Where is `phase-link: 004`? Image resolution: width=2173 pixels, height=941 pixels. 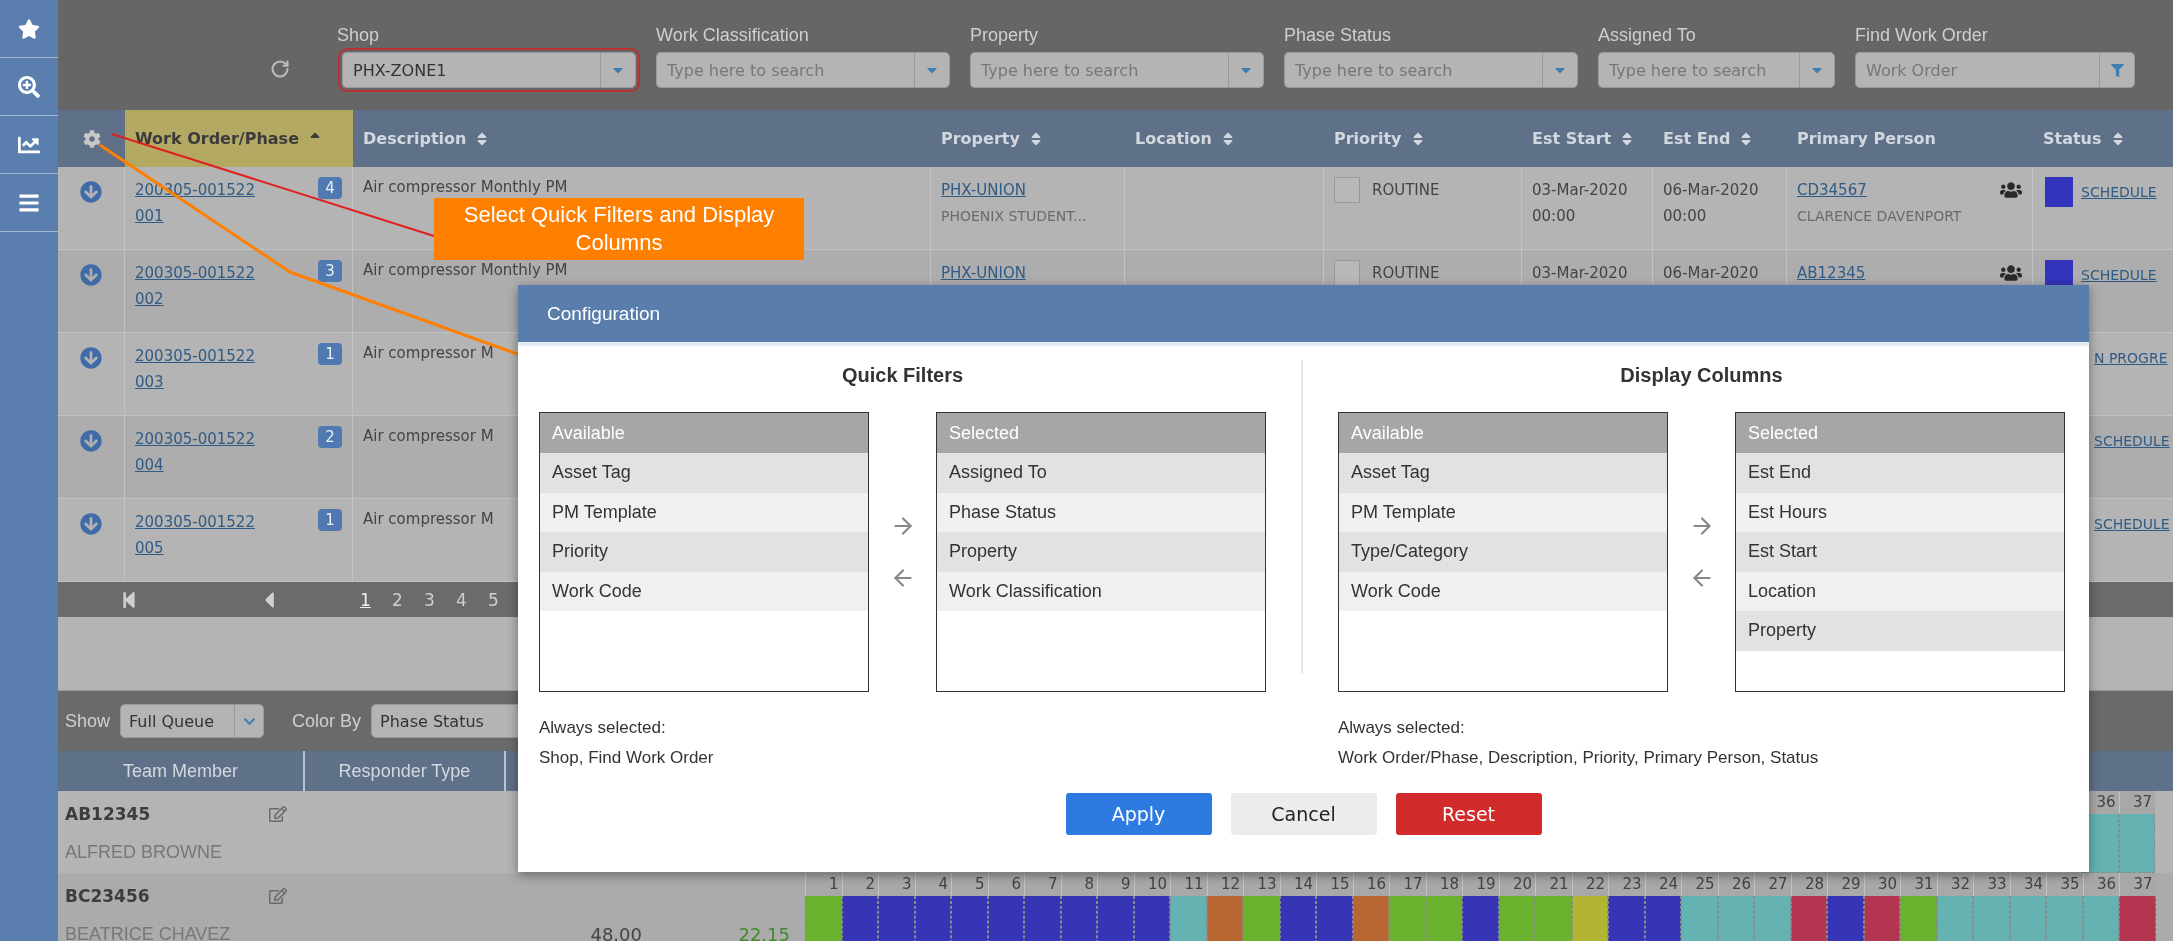
phase-link: 004 is located at coordinates (149, 465).